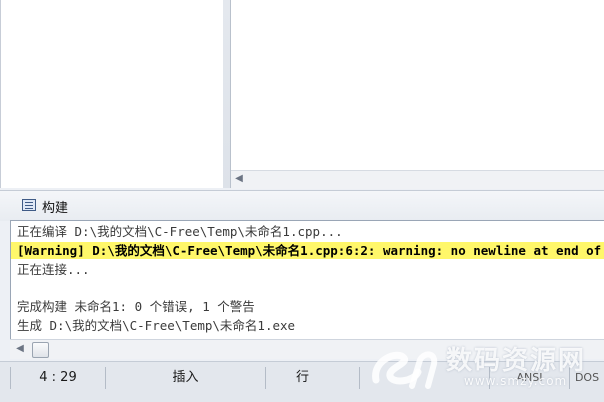 This screenshot has height=402, width=604. I want to click on pane-splitter, so click(227, 94).